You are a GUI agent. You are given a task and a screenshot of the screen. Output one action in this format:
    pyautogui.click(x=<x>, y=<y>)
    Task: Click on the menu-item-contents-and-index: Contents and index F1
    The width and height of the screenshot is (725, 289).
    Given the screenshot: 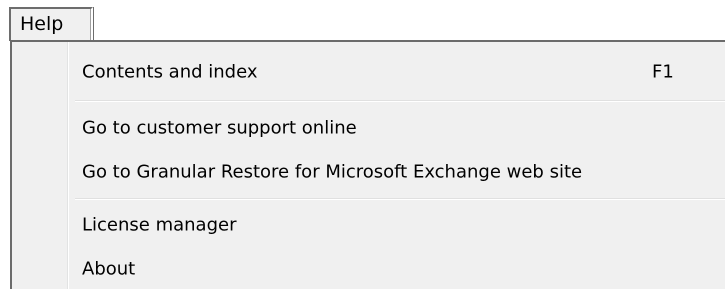 What is the action you would take?
    pyautogui.click(x=368, y=72)
    